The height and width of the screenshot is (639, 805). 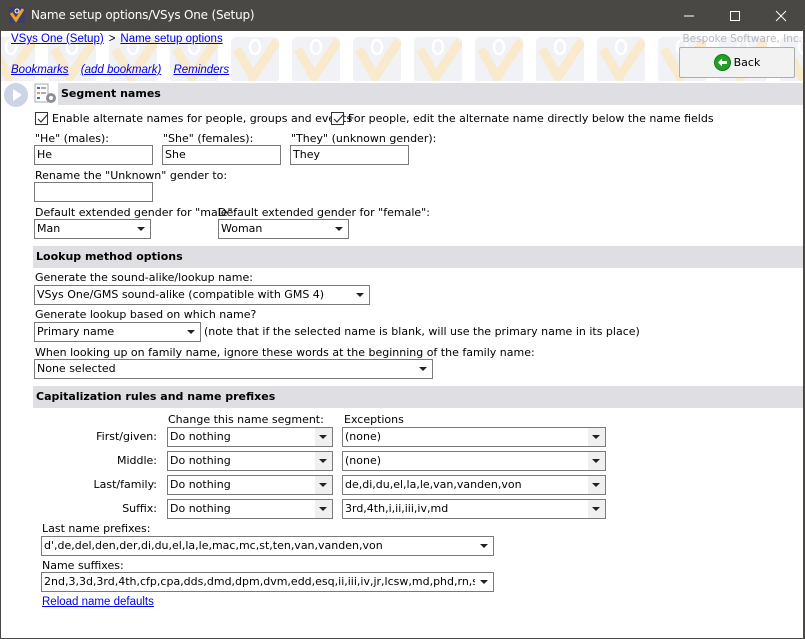 I want to click on rename-unknown-label: Rename the "Unknown" gender to:, so click(x=131, y=175).